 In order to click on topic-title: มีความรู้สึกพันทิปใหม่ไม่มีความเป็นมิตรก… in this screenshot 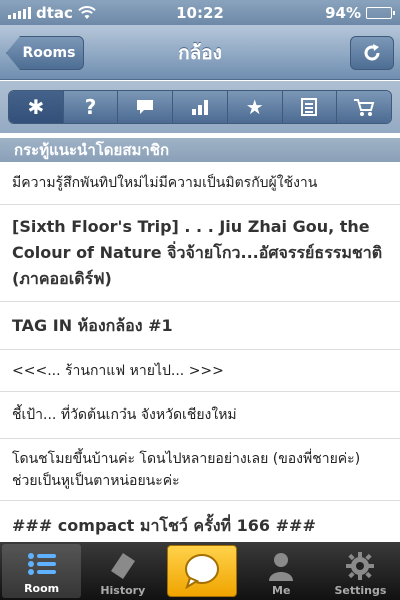, I will do `click(165, 183)`.